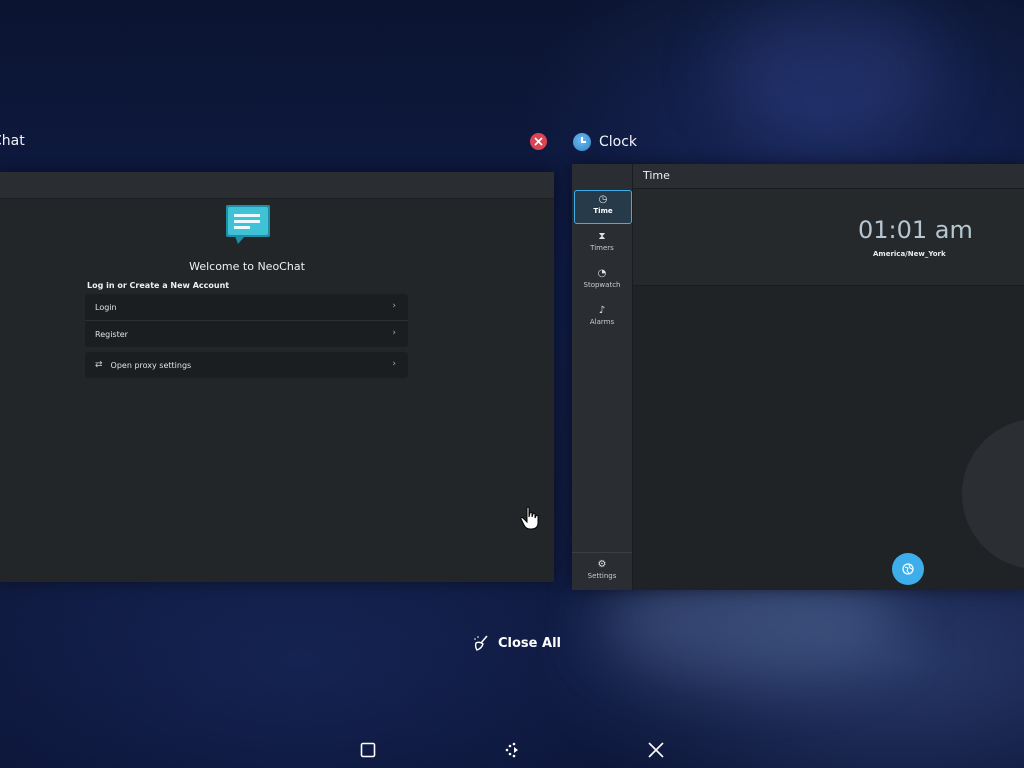 The image size is (1024, 768). What do you see at coordinates (111, 334) in the screenshot?
I see `register-label: Register` at bounding box center [111, 334].